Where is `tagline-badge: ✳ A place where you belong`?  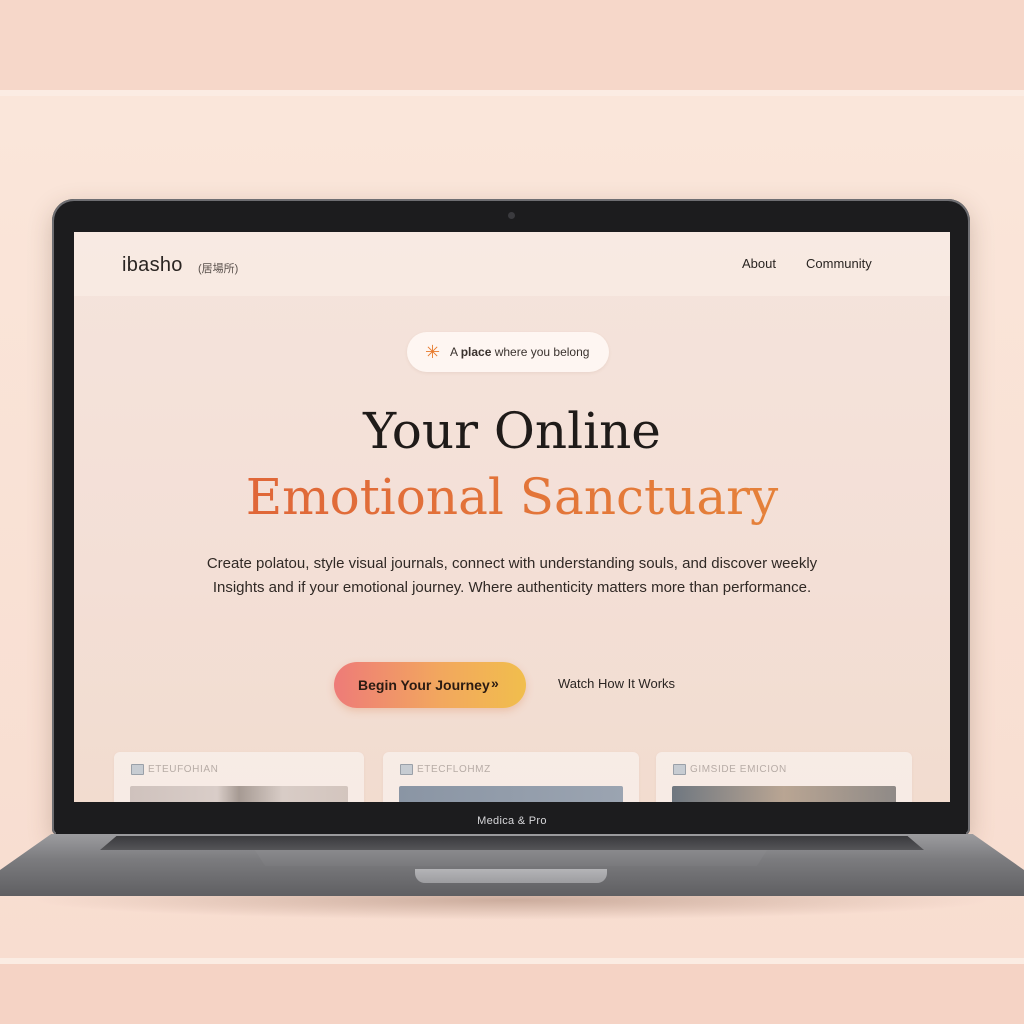 tagline-badge: ✳ A place where you belong is located at coordinates (508, 352).